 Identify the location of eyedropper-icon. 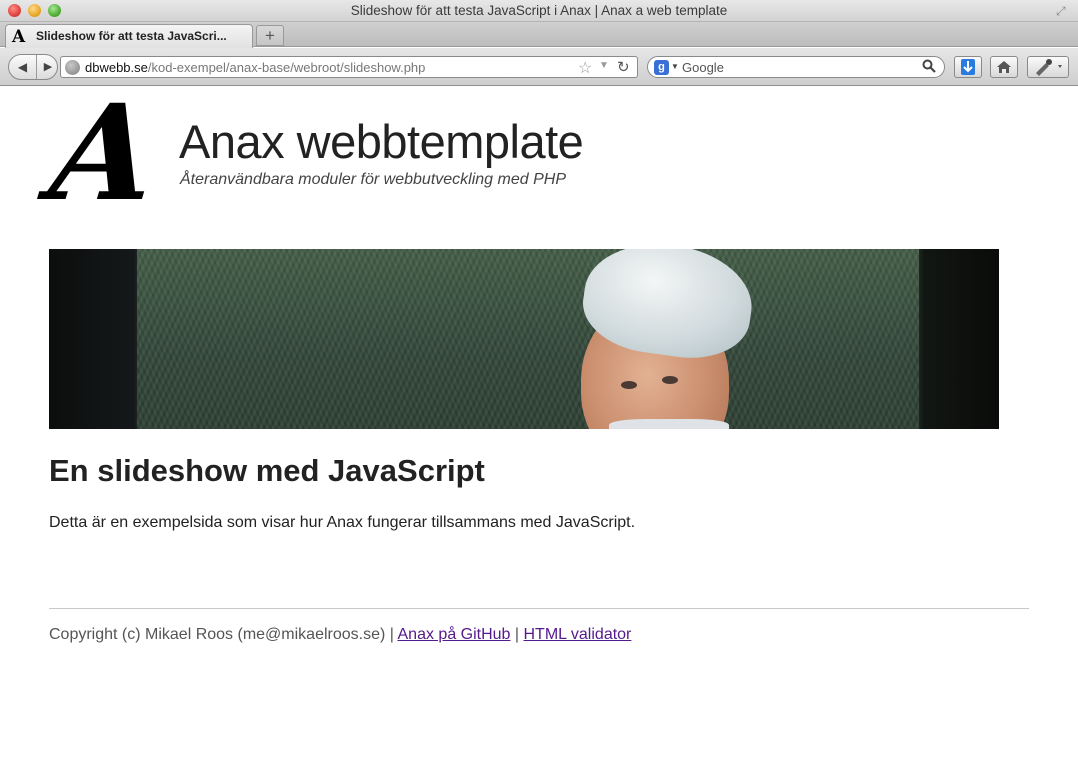
(1049, 67).